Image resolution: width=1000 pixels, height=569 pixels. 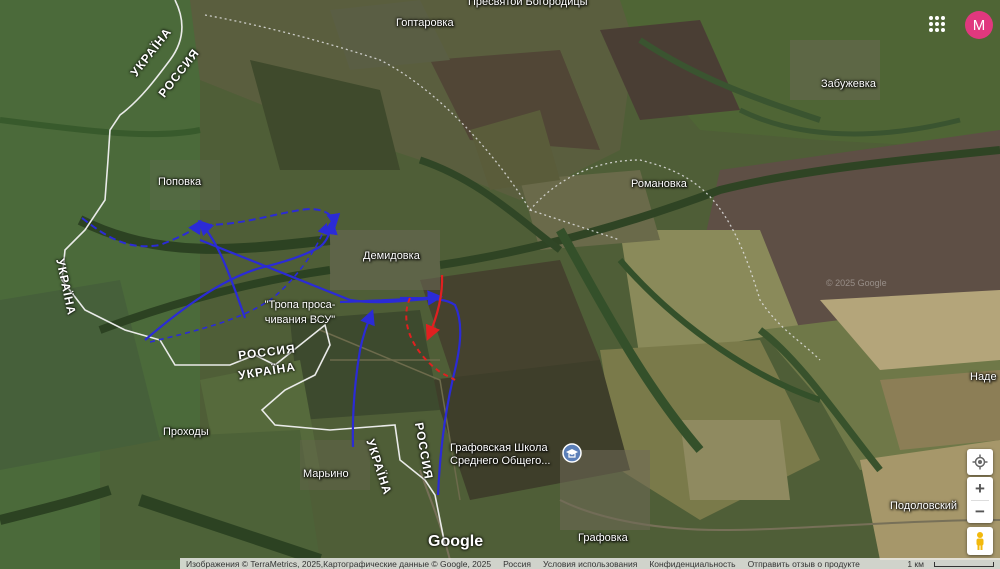 I want to click on footer-country: Россия, so click(x=517, y=564).